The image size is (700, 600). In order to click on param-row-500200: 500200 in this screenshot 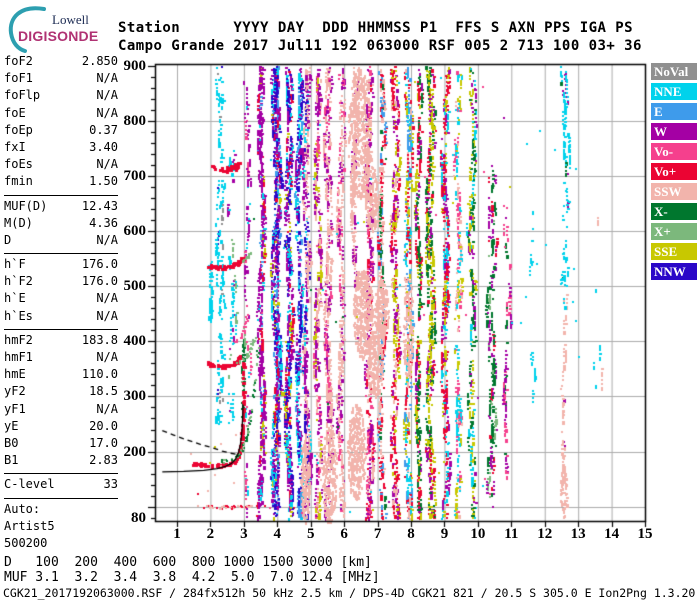, I will do `click(61, 544)`.